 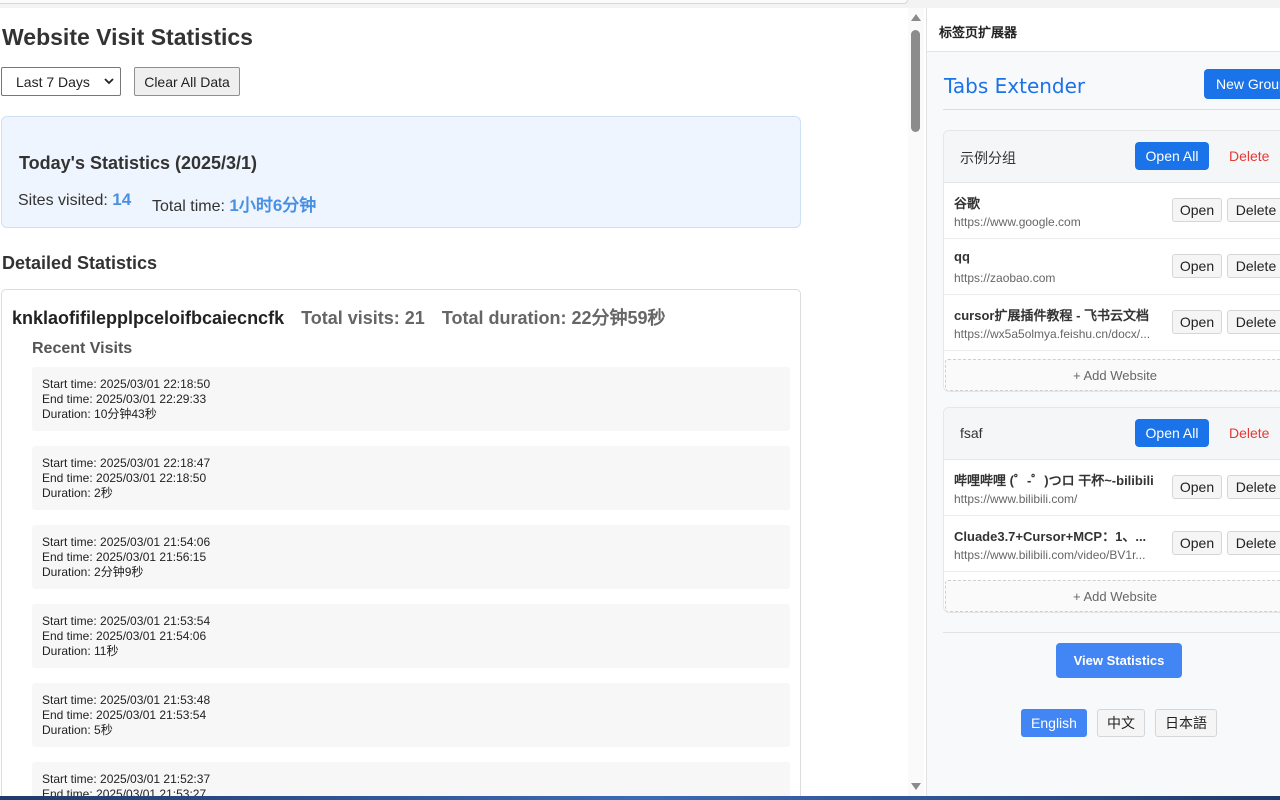 What do you see at coordinates (915, 81) in the screenshot?
I see `scrollbar-thumb` at bounding box center [915, 81].